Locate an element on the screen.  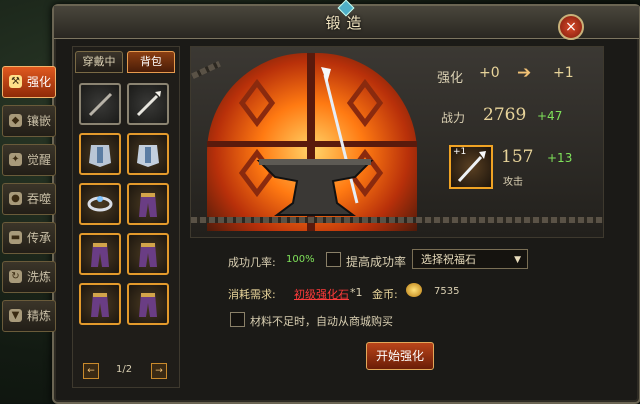
tab-inlay: ◆ 镶嵌 is located at coordinates (29, 121).